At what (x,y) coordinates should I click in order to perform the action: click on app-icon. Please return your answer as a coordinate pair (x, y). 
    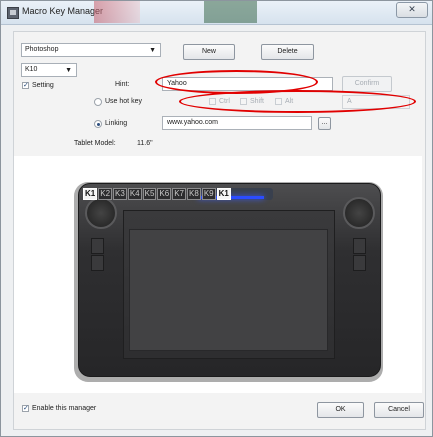
    Looking at the image, I should click on (13, 13).